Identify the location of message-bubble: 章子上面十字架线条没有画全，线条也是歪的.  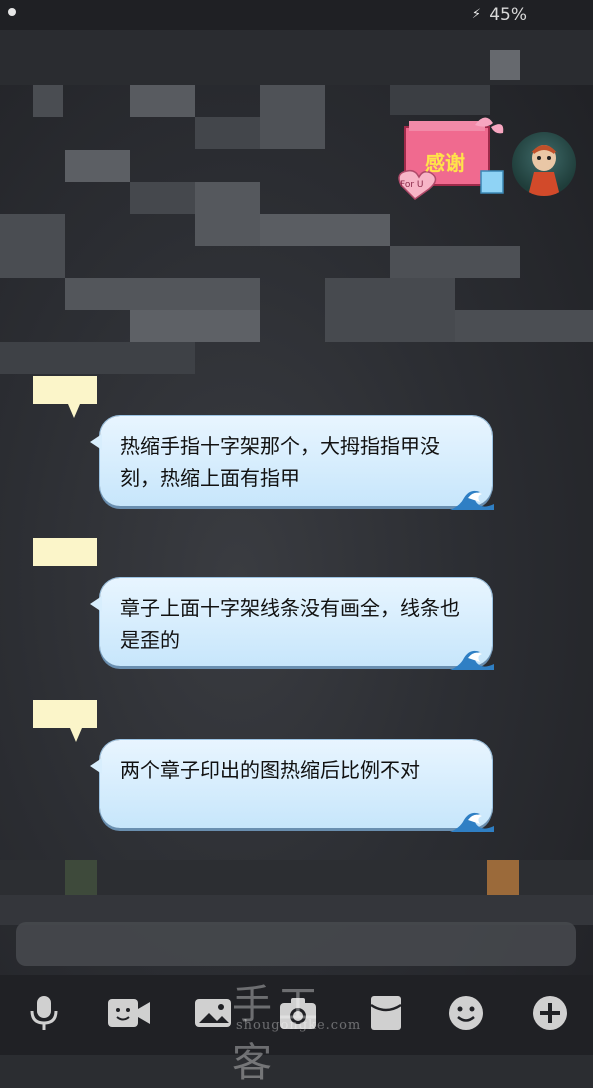
(292, 624).